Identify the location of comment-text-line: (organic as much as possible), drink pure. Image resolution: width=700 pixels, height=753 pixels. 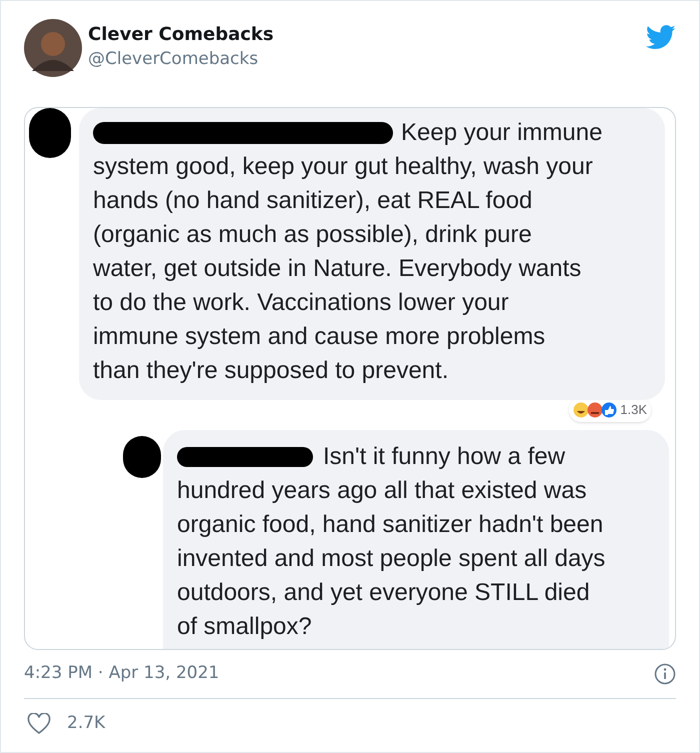
(312, 235).